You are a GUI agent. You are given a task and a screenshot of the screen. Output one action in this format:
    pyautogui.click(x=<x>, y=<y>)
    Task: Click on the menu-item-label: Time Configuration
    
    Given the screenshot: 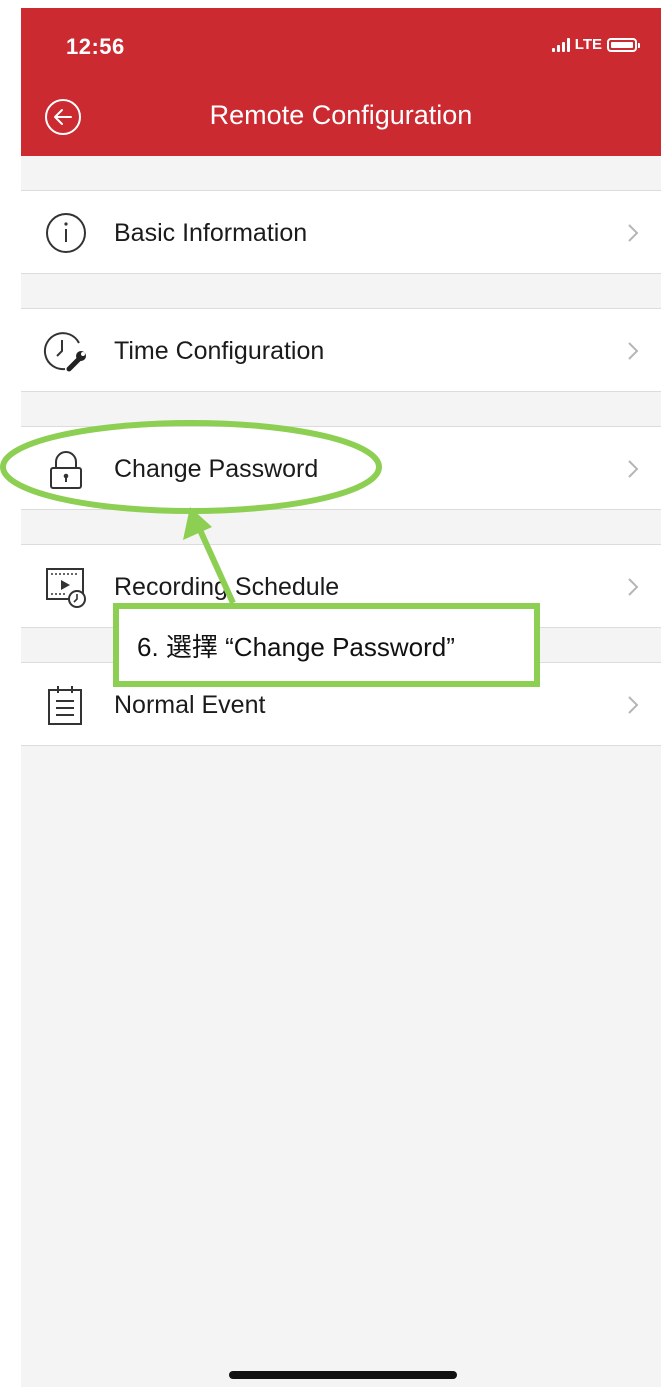 What is the action you would take?
    pyautogui.click(x=219, y=351)
    